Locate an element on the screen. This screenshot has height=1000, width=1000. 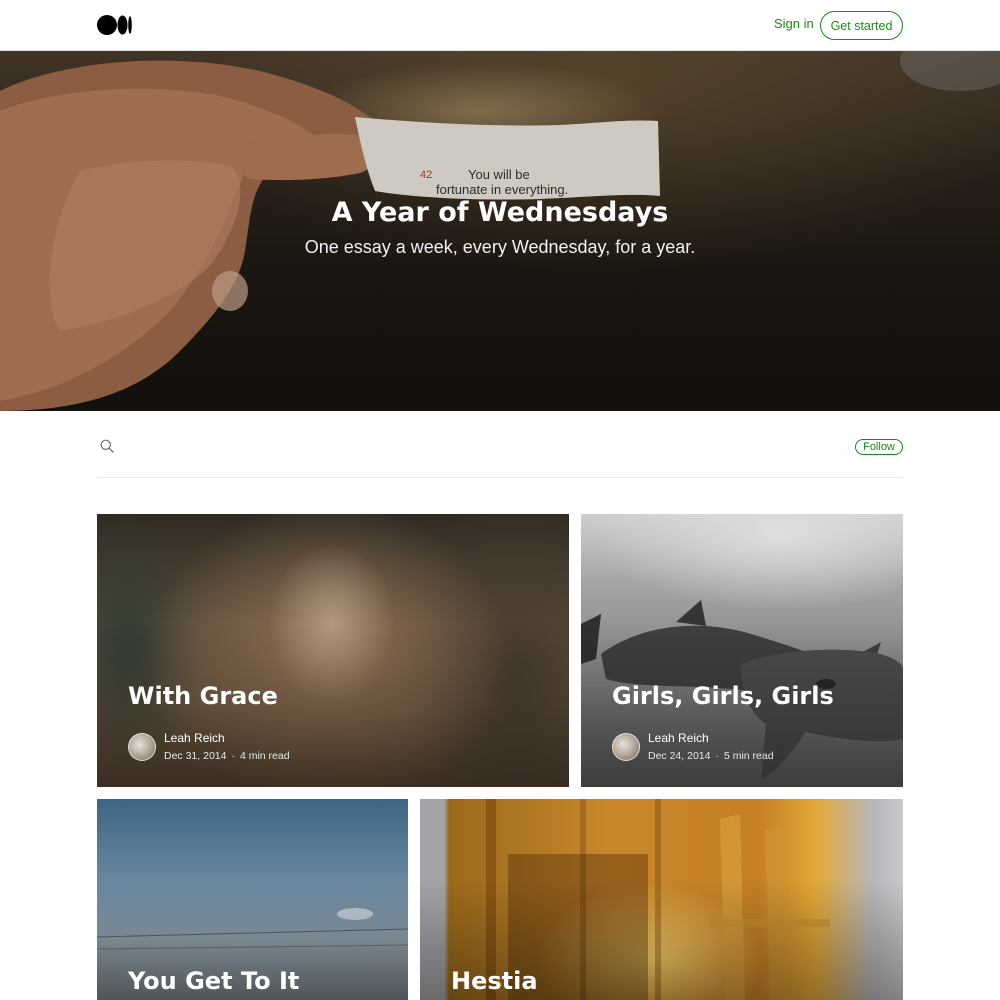
get-started-button: Get started is located at coordinates (861, 25).